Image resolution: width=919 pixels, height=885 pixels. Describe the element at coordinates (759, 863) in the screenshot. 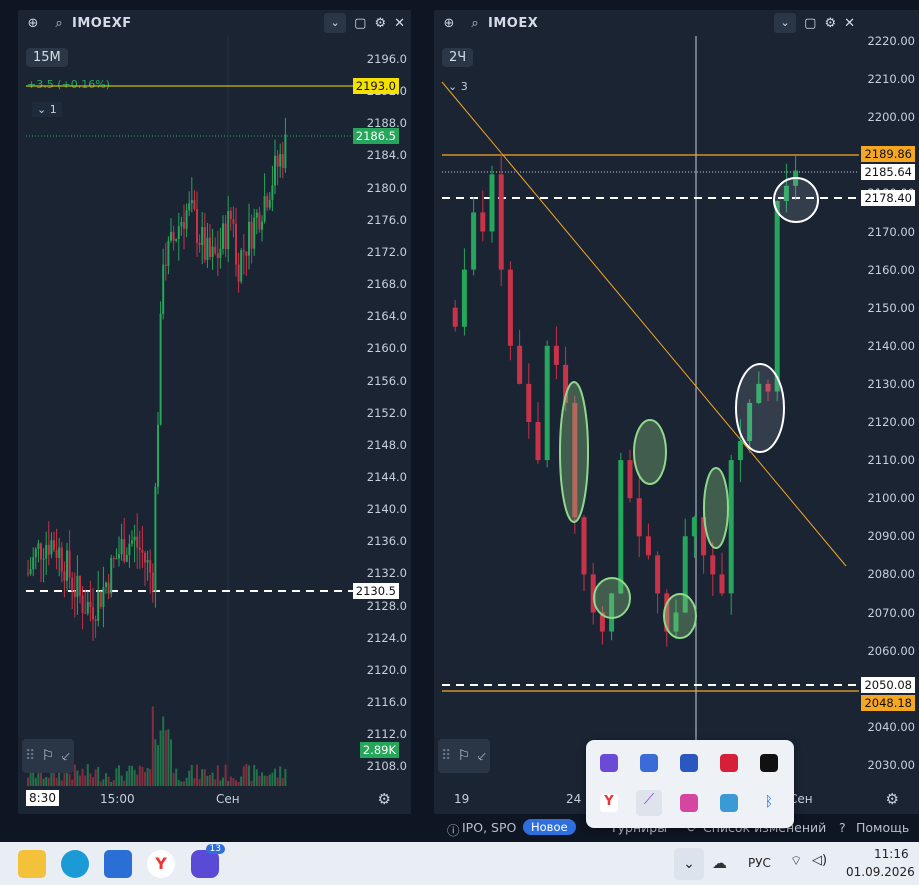

I see `language-indicator: РУС` at that location.